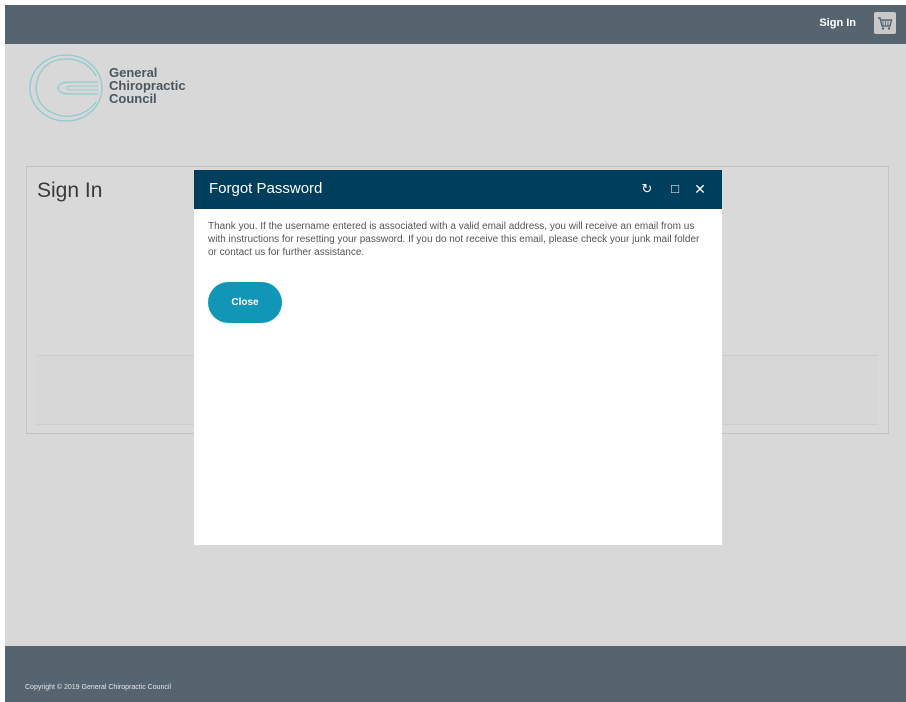 This screenshot has width=906, height=702. I want to click on sign-in-link: Sign In, so click(837, 23).